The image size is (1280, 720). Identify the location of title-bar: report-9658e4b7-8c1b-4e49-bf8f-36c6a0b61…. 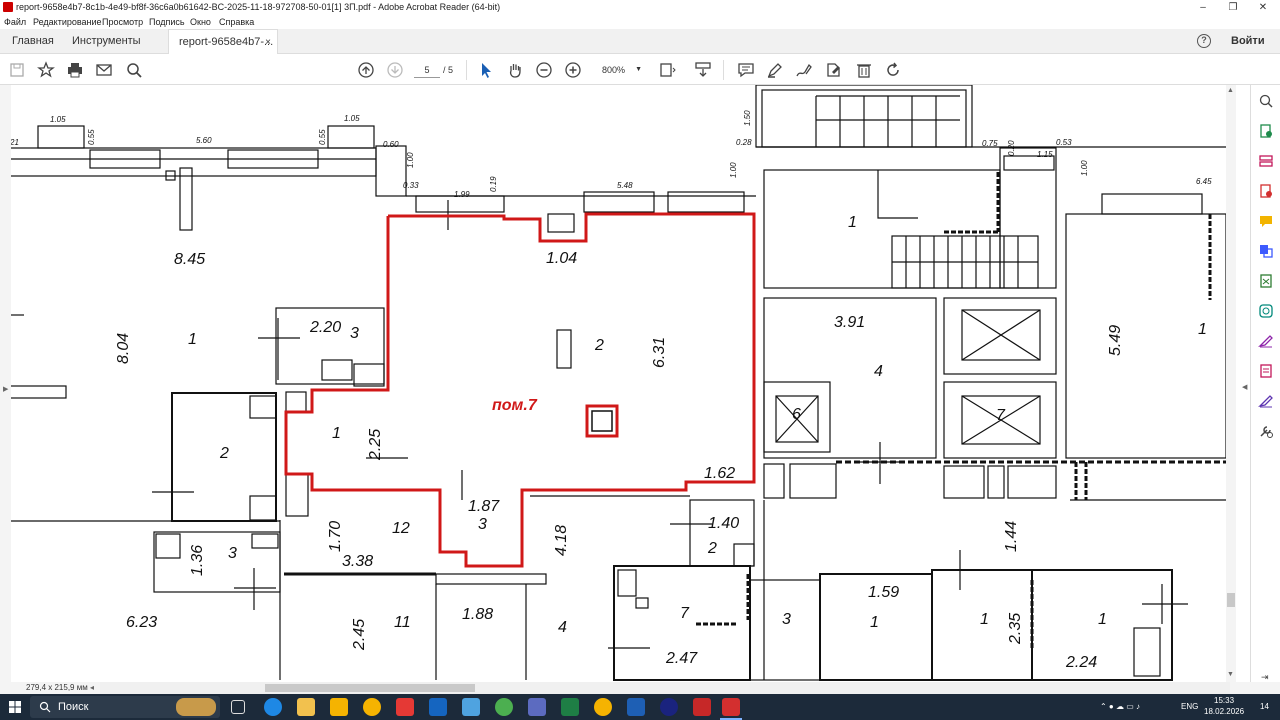
(640, 7).